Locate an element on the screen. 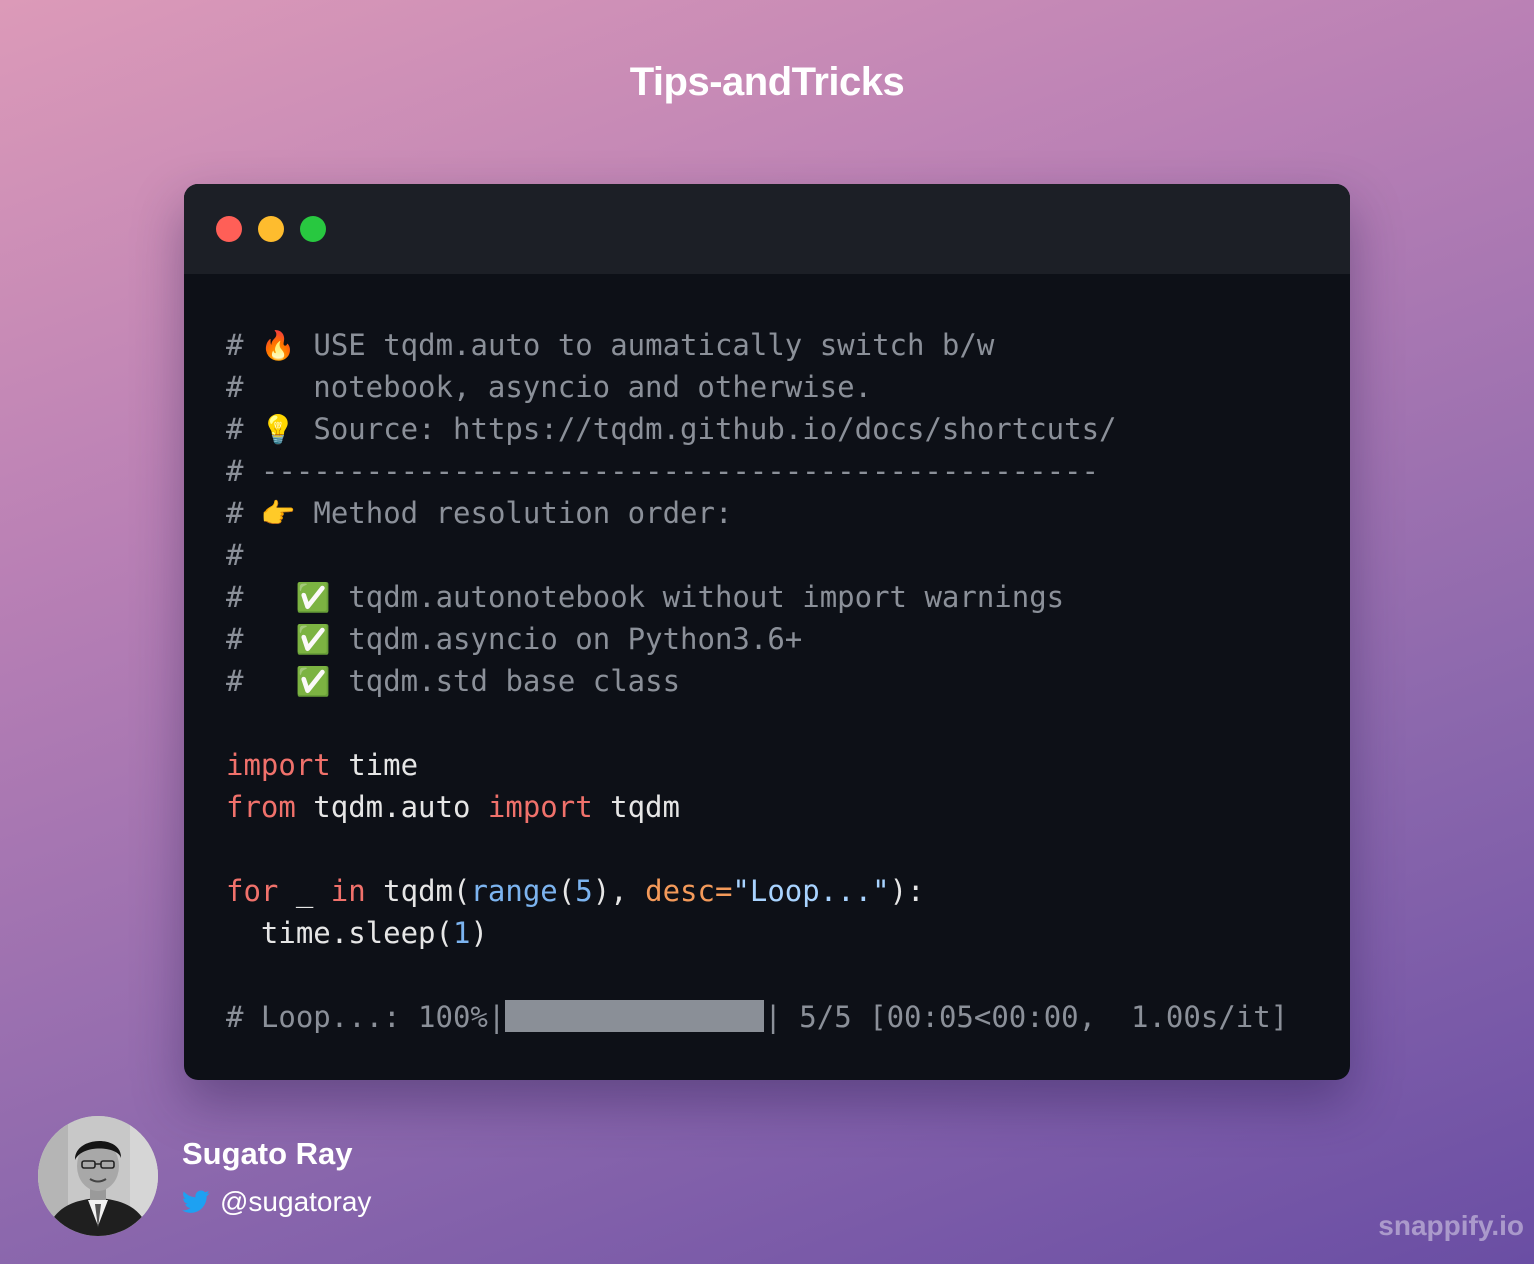 The image size is (1534, 1264). progress-bar-fill is located at coordinates (635, 1016).